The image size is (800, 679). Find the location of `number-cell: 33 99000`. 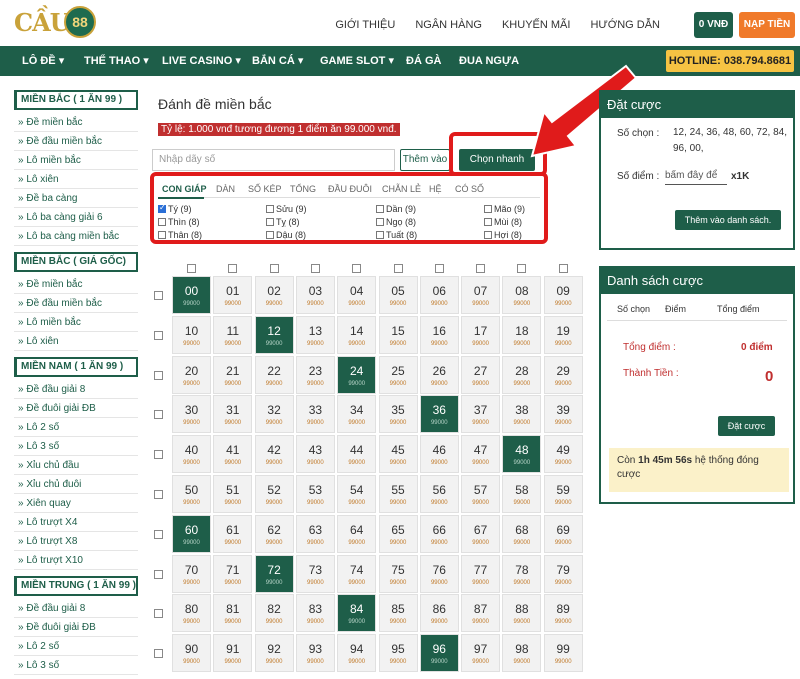

number-cell: 33 99000 is located at coordinates (315, 414).